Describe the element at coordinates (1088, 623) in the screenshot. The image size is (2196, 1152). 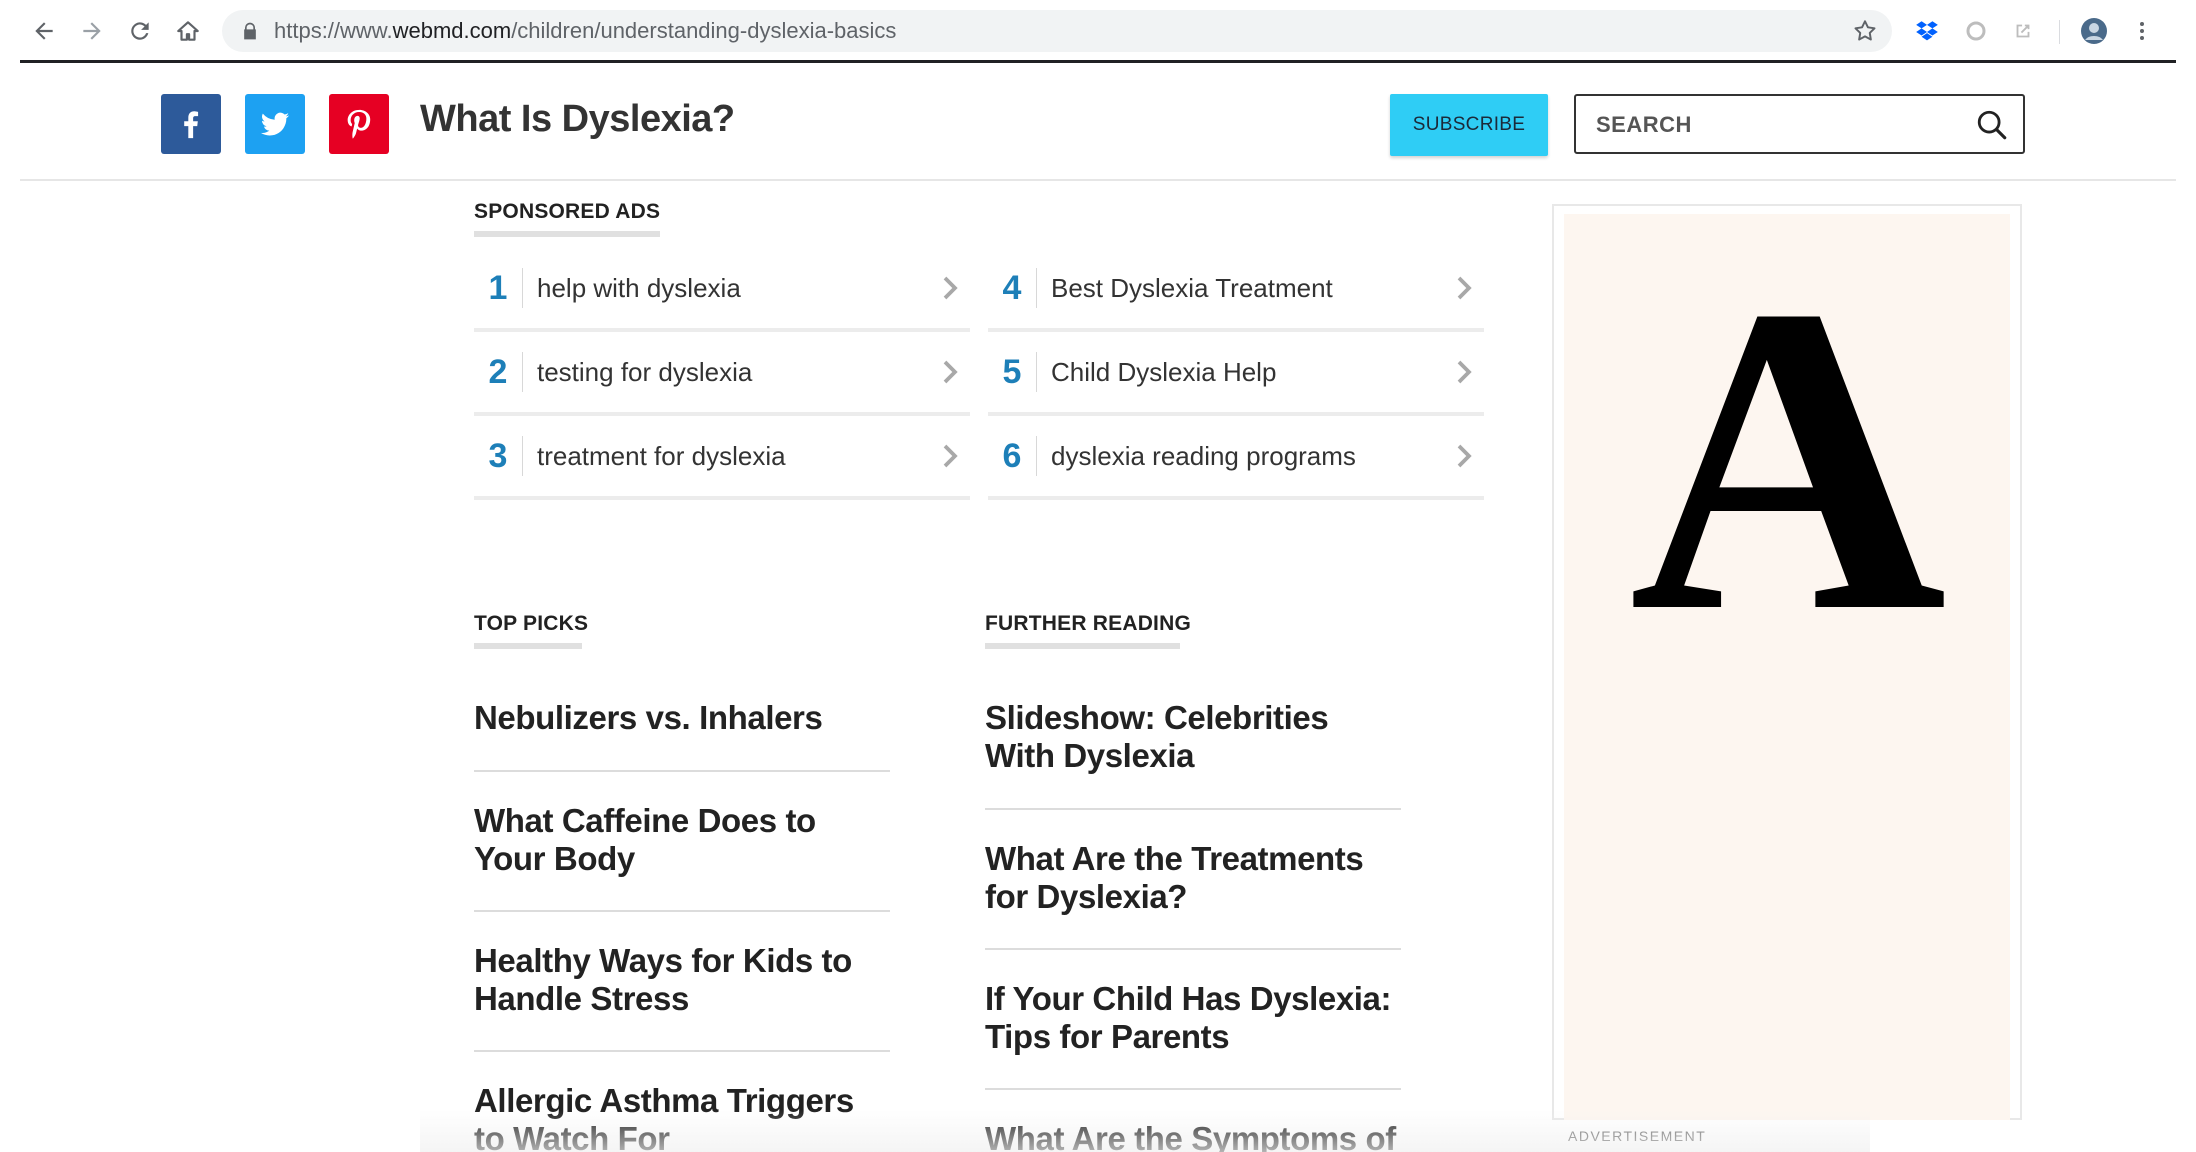
I see `further-reading-heading: FURTHER READING` at that location.